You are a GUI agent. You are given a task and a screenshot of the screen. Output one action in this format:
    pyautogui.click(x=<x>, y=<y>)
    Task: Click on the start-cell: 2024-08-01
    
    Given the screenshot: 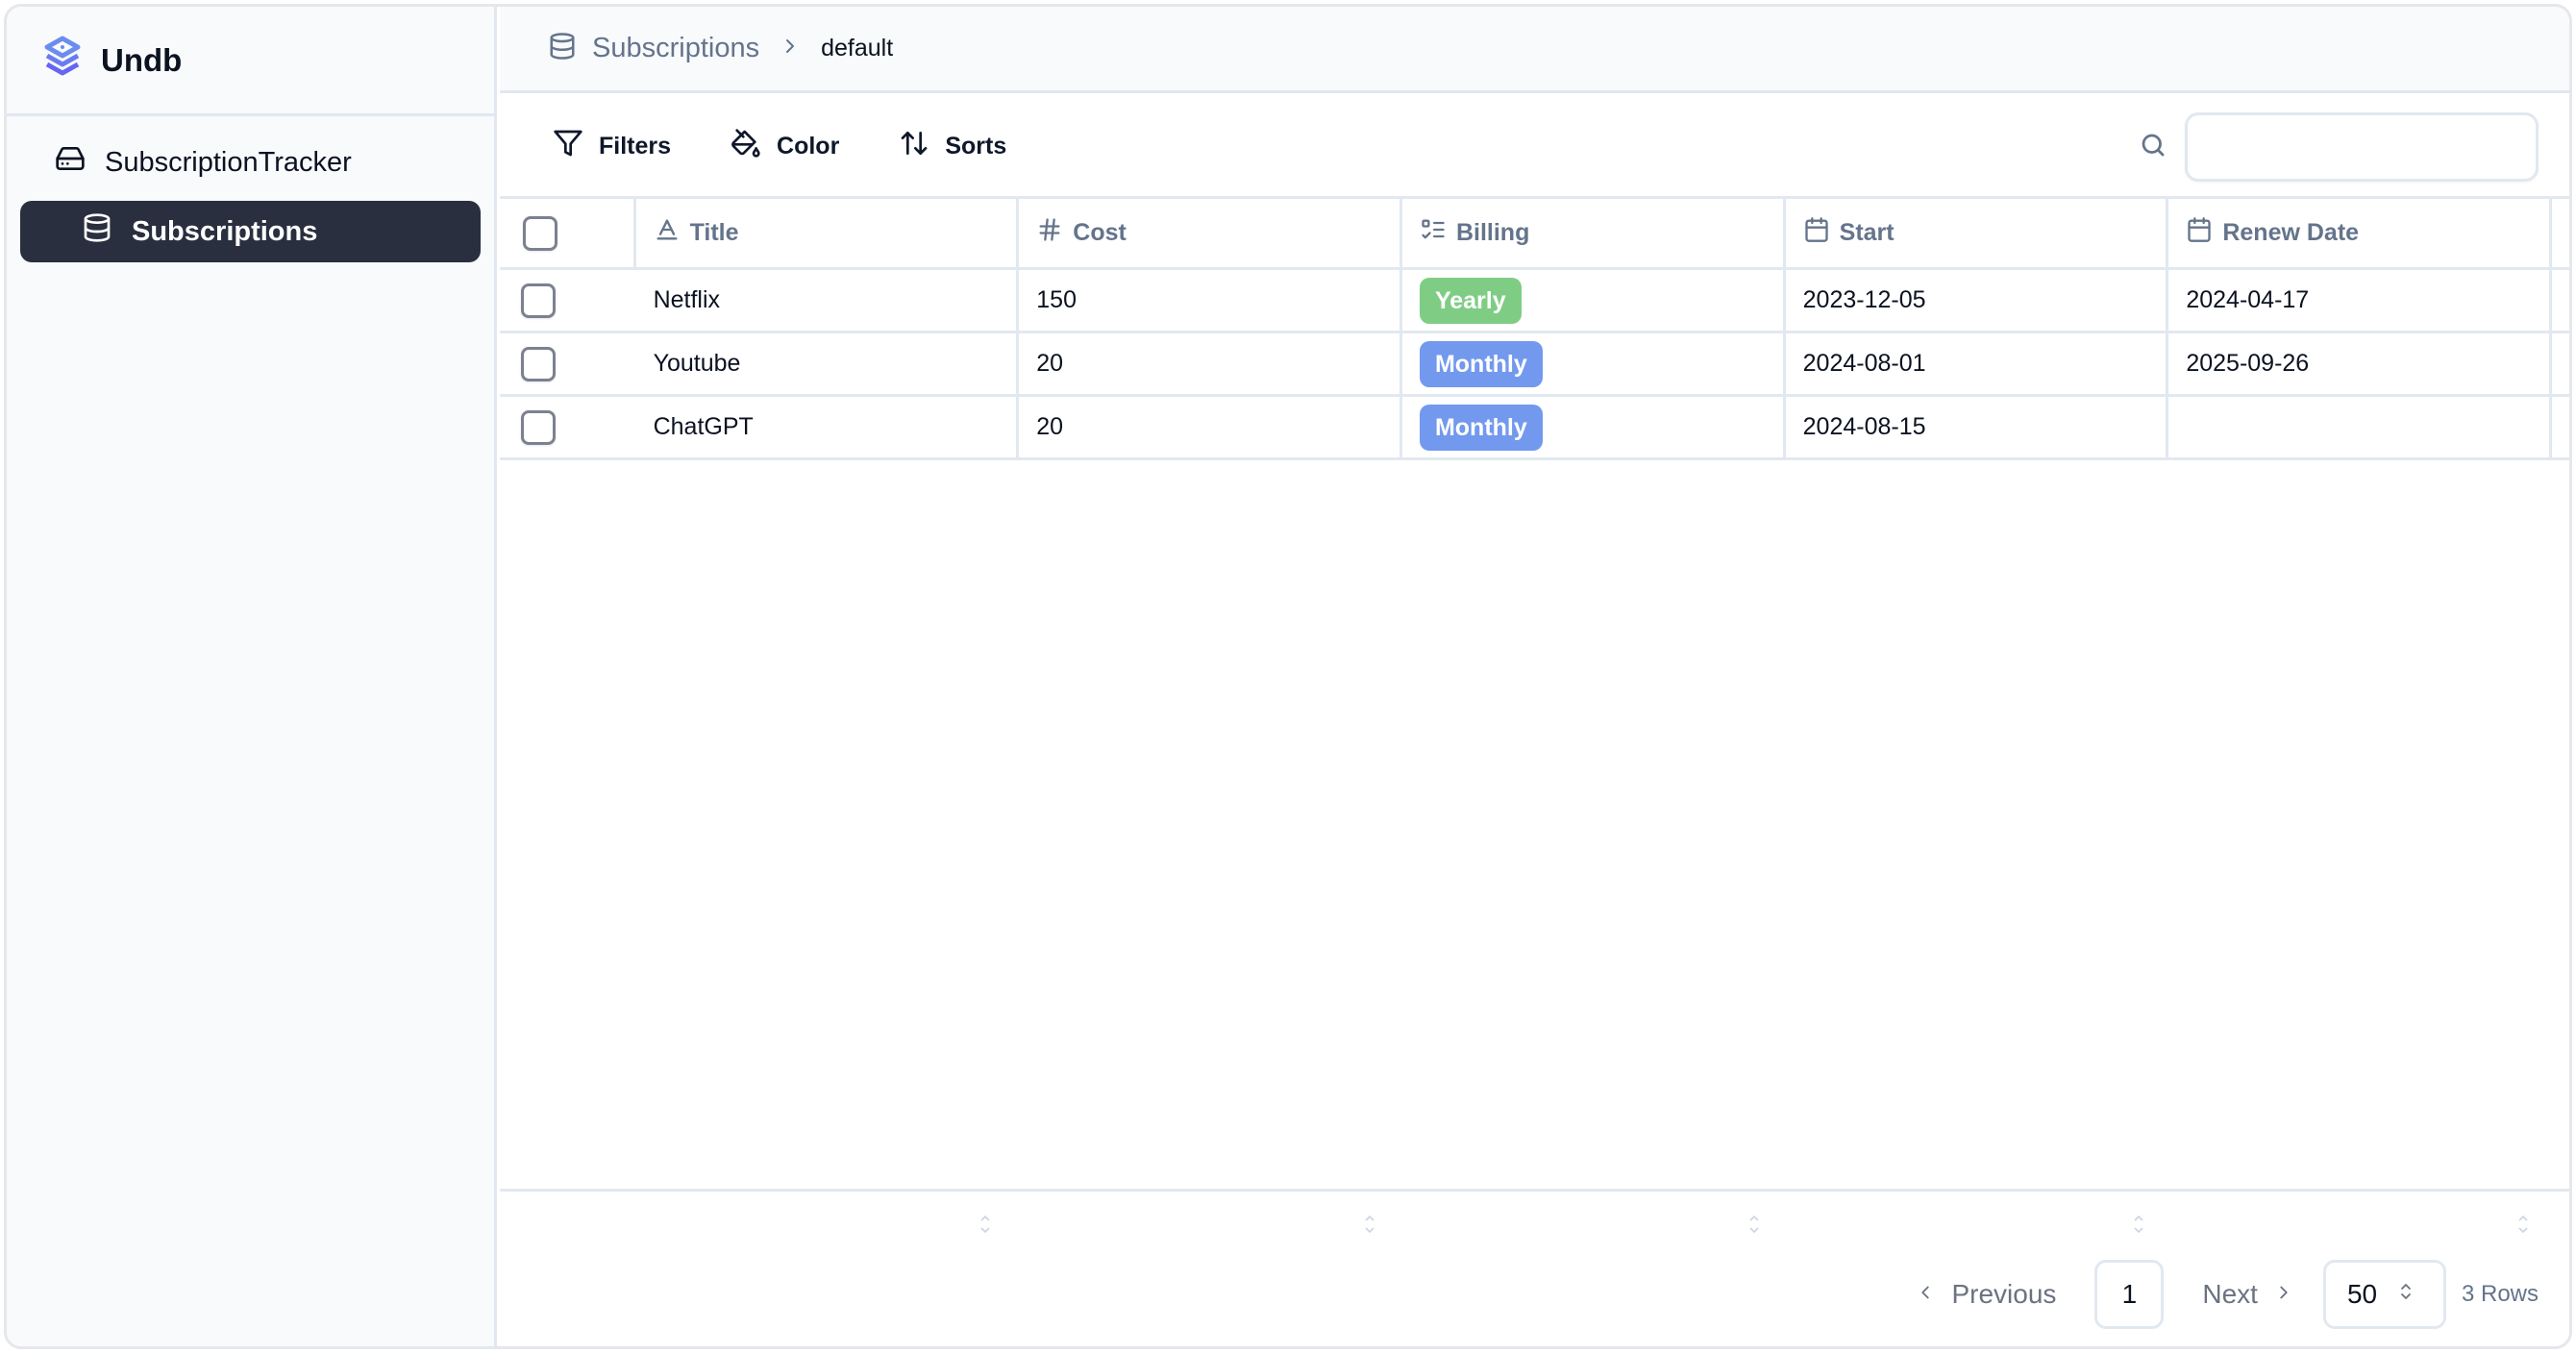 What is the action you would take?
    pyautogui.click(x=1977, y=364)
    